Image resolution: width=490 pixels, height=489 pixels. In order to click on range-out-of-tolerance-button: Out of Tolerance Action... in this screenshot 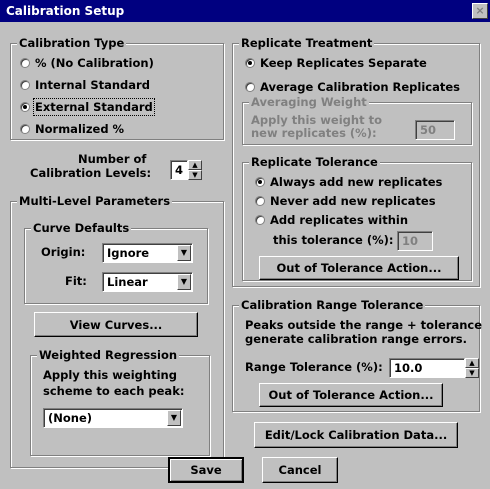, I will do `click(351, 395)`.